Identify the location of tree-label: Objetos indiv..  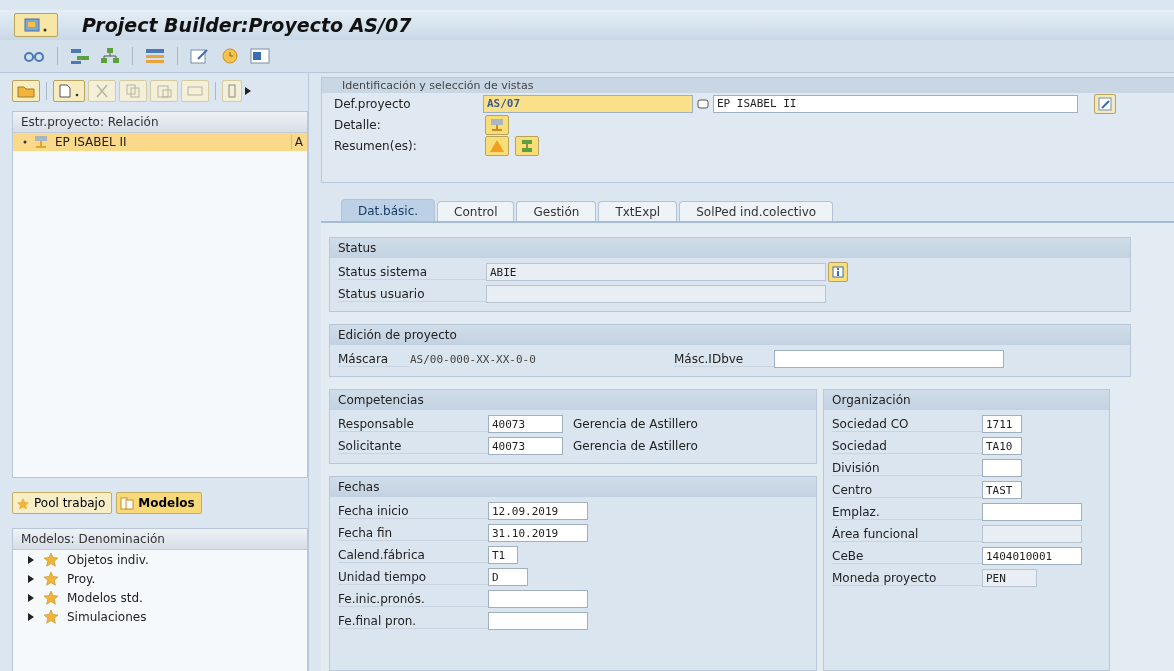
(108, 559).